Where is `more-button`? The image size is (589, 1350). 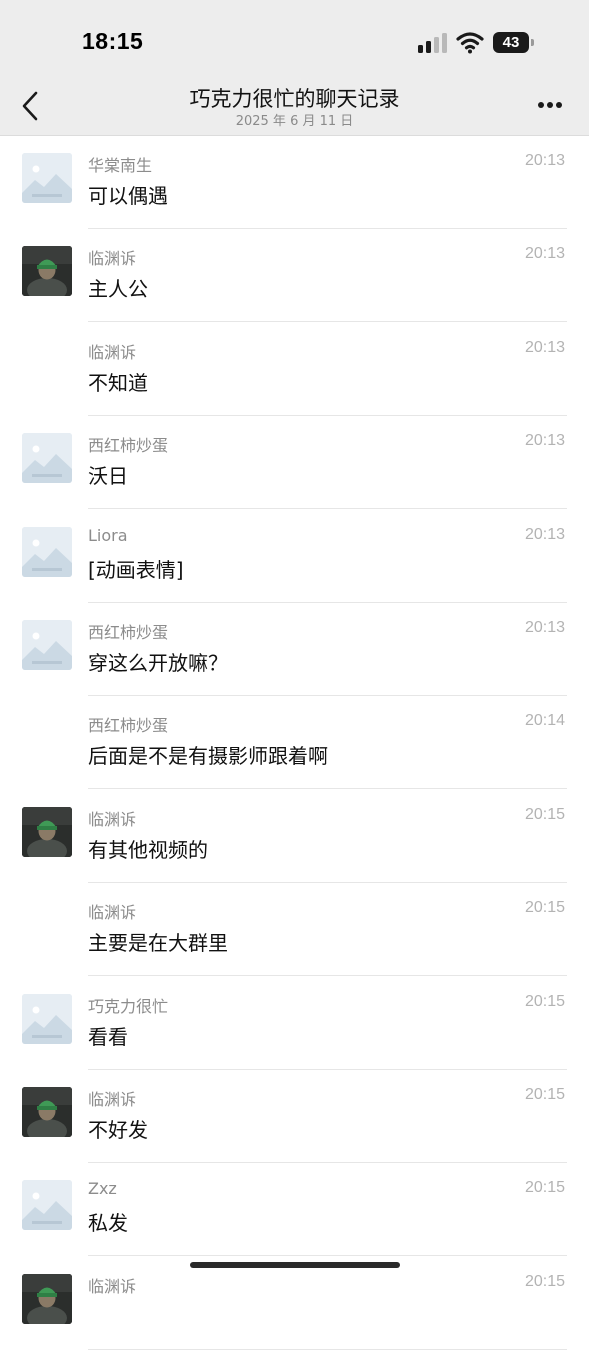
more-button is located at coordinates (550, 105).